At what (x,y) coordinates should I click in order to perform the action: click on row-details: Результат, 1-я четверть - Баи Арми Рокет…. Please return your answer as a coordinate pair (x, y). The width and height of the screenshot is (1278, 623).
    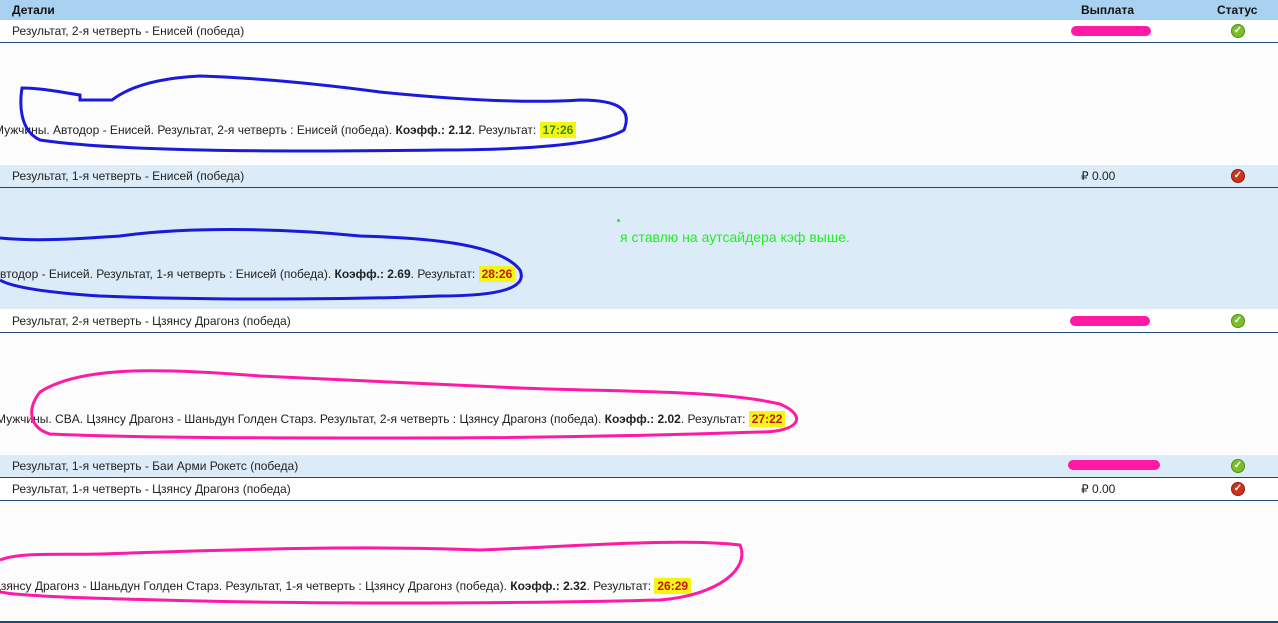
    Looking at the image, I should click on (155, 466).